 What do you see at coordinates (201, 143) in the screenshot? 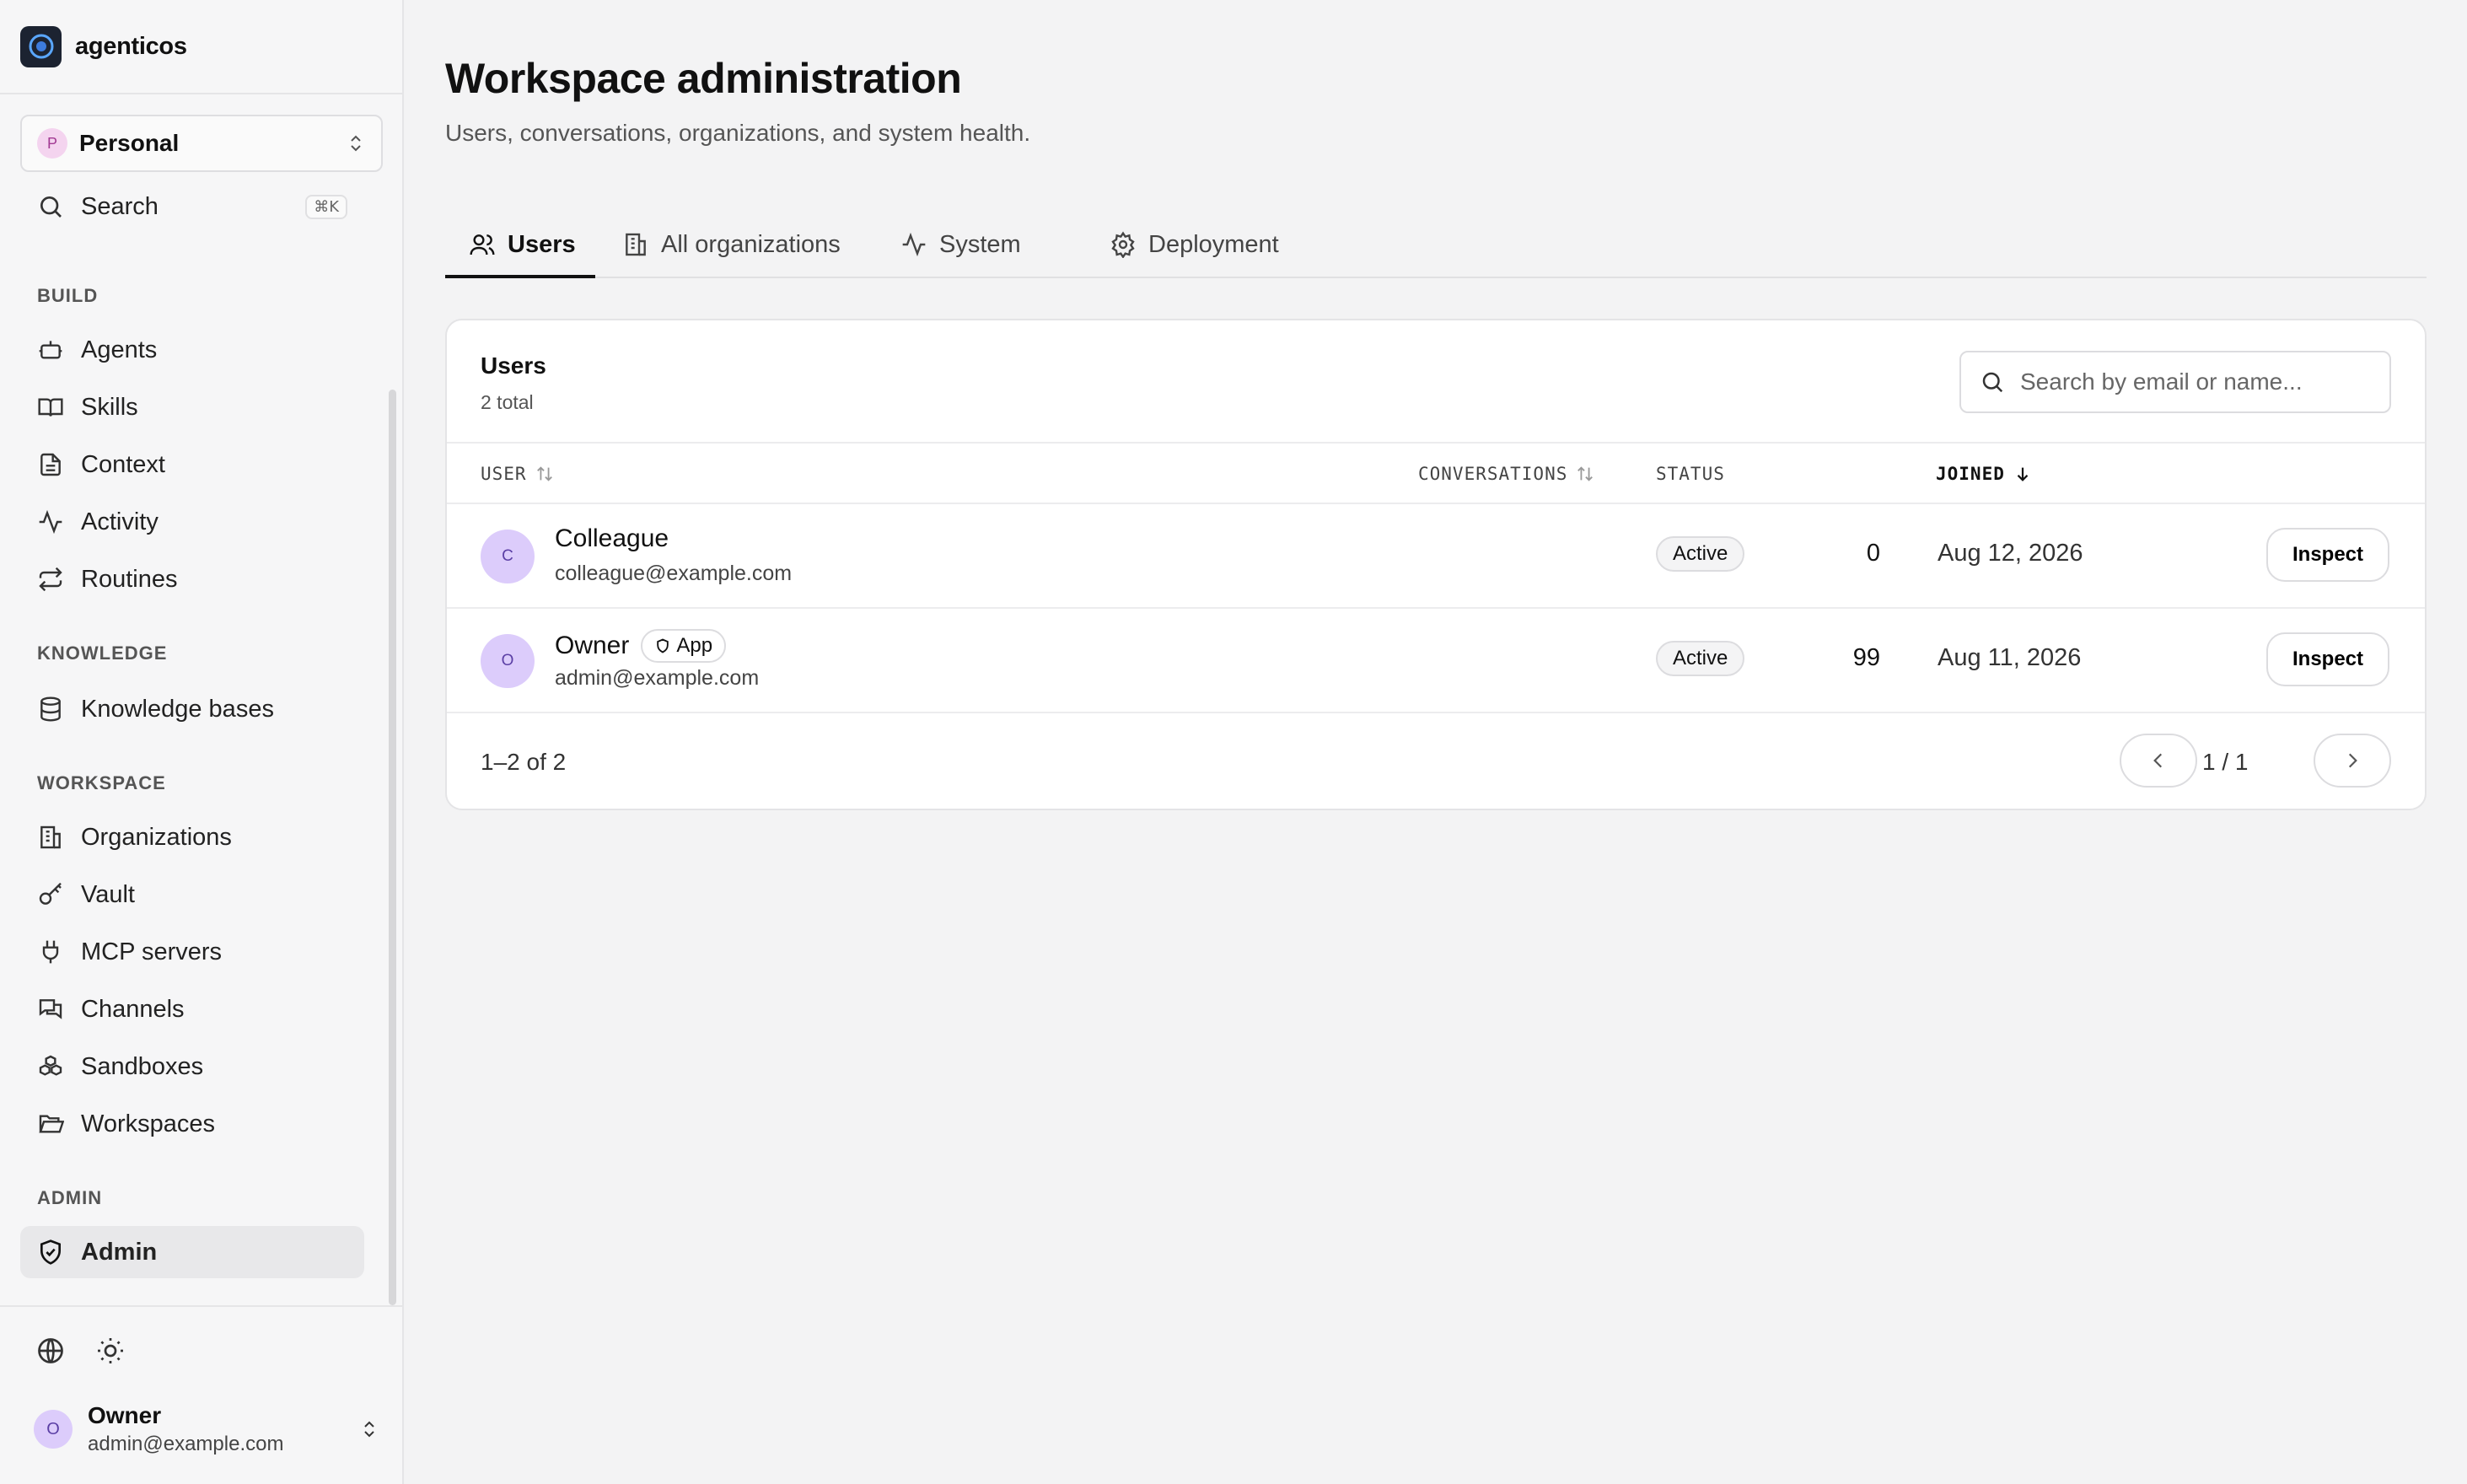
I see `workspace-switcher: P Personal` at bounding box center [201, 143].